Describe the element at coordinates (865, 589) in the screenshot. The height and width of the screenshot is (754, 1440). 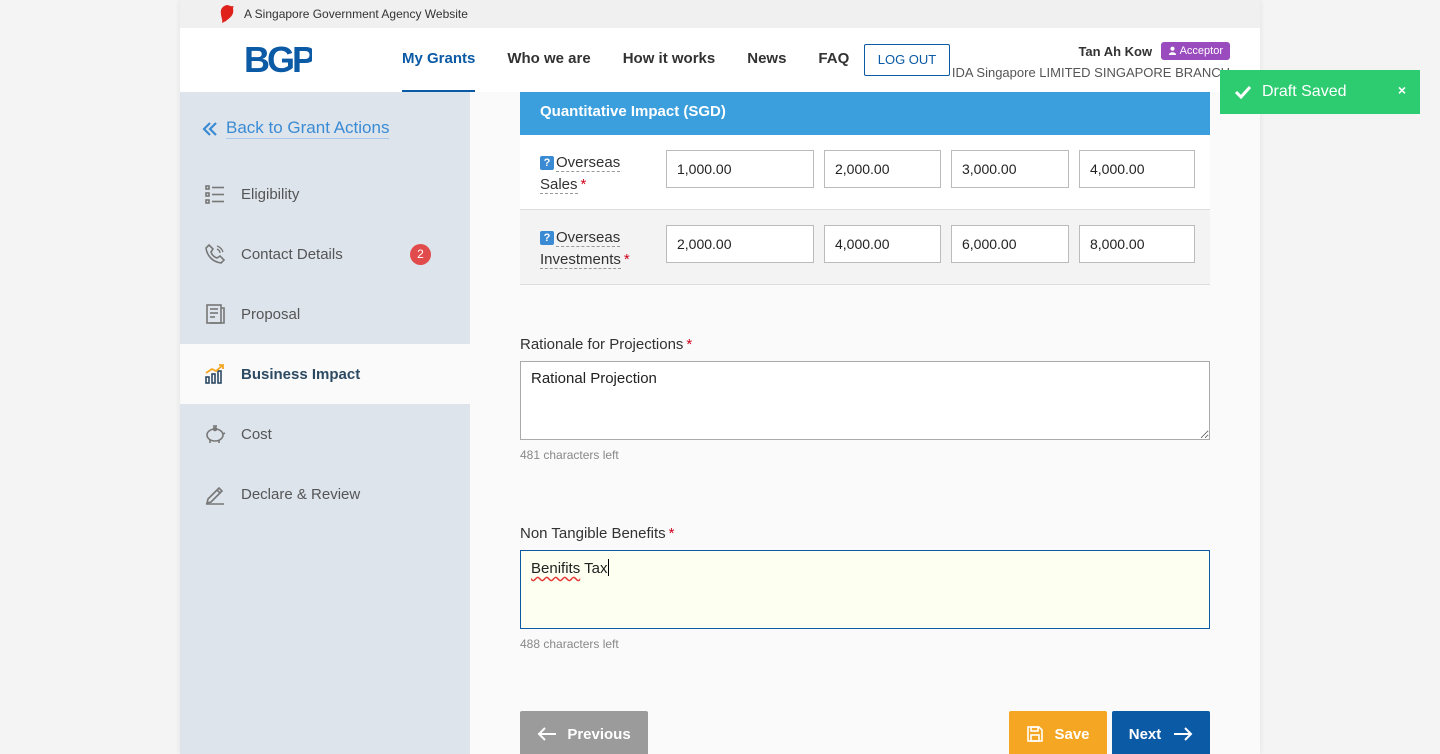
I see `non-tangible-textarea: Benifits Tax` at that location.